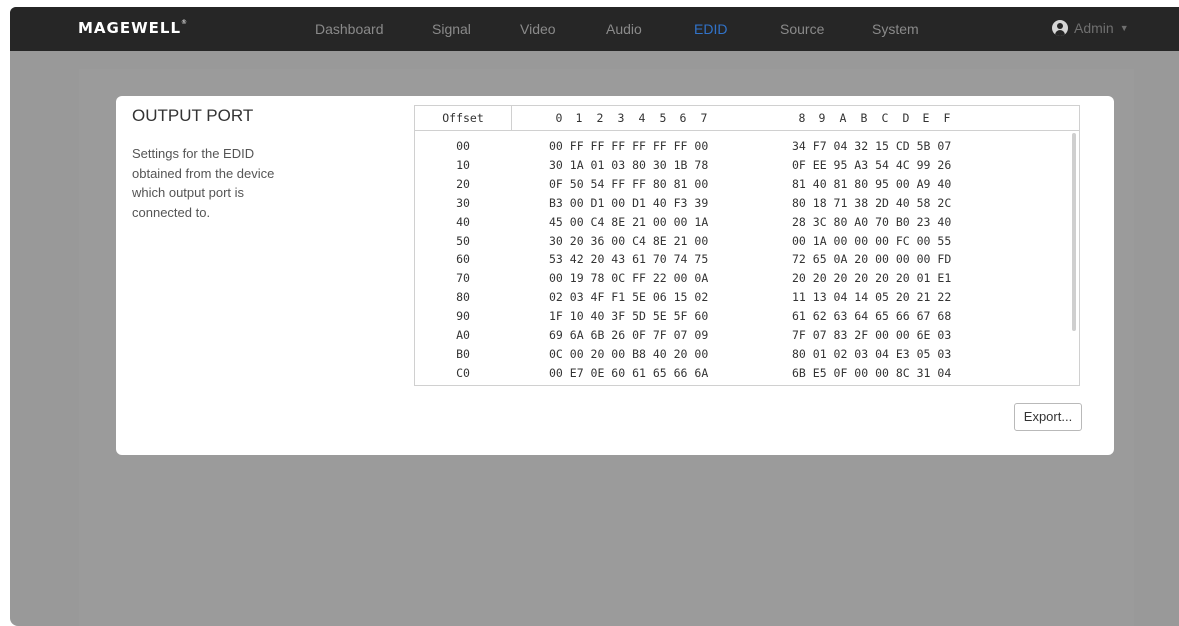 The width and height of the screenshot is (1179, 626). What do you see at coordinates (872, 278) in the screenshot?
I see `row-bytes-high: 20 20 20 20 20 20 01 E1` at bounding box center [872, 278].